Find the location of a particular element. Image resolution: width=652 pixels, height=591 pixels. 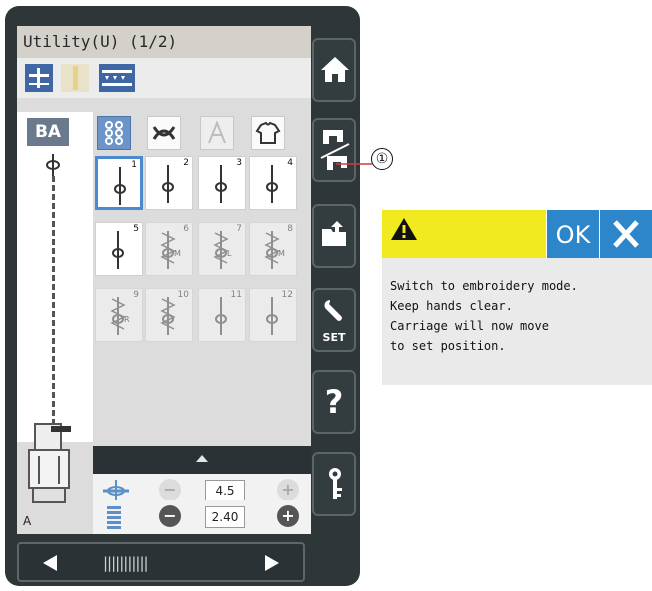

stitch-tile: 4 is located at coordinates (273, 183).